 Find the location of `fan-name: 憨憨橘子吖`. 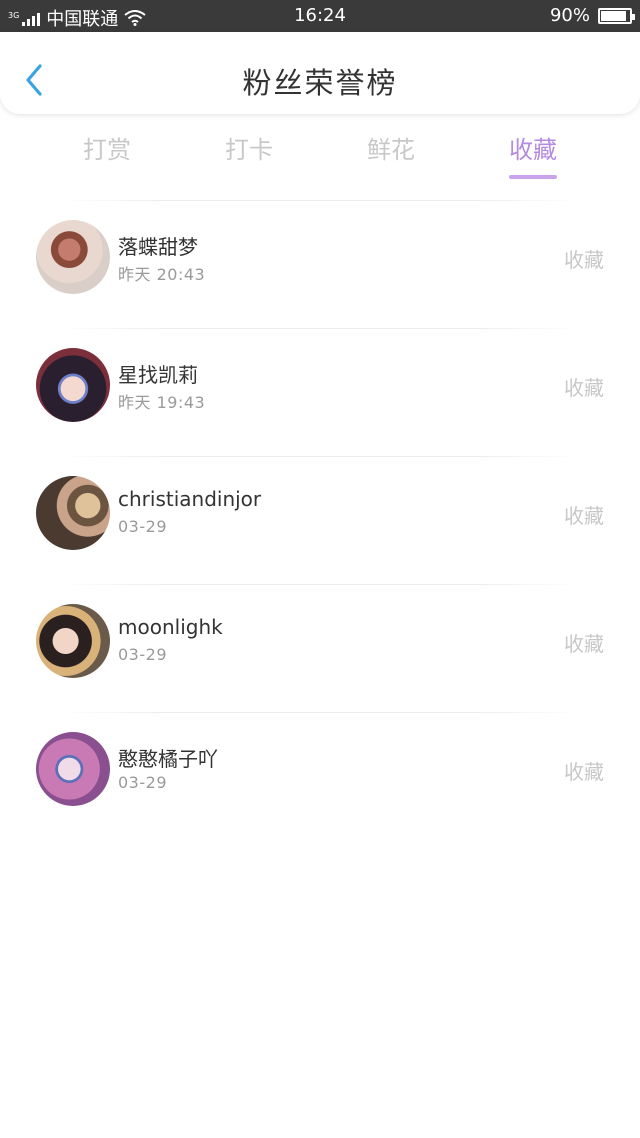

fan-name: 憨憨橘子吖 is located at coordinates (168, 759).